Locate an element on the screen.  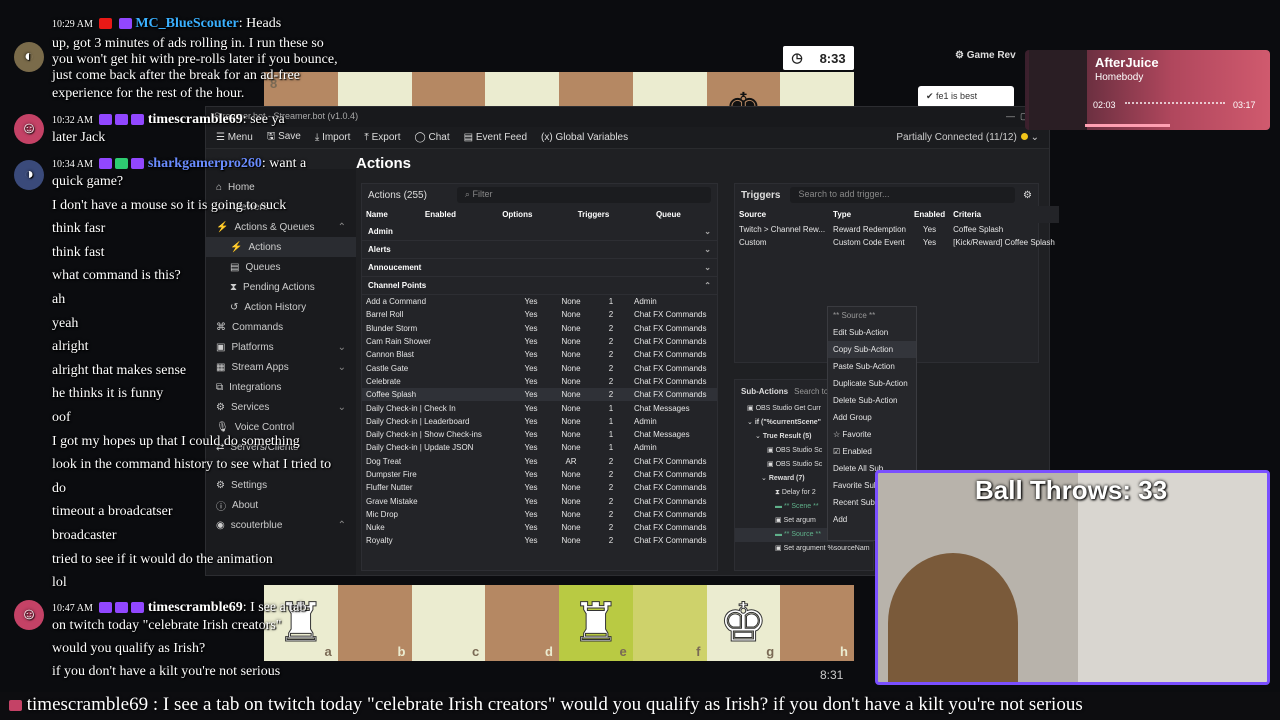
table-row: Nuke Yes None 2 Chat FX Commands is located at coordinates (539, 527).